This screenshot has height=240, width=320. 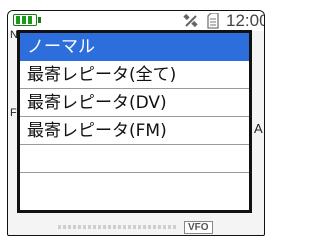 What do you see at coordinates (190, 20) in the screenshot?
I see `satellite-icon` at bounding box center [190, 20].